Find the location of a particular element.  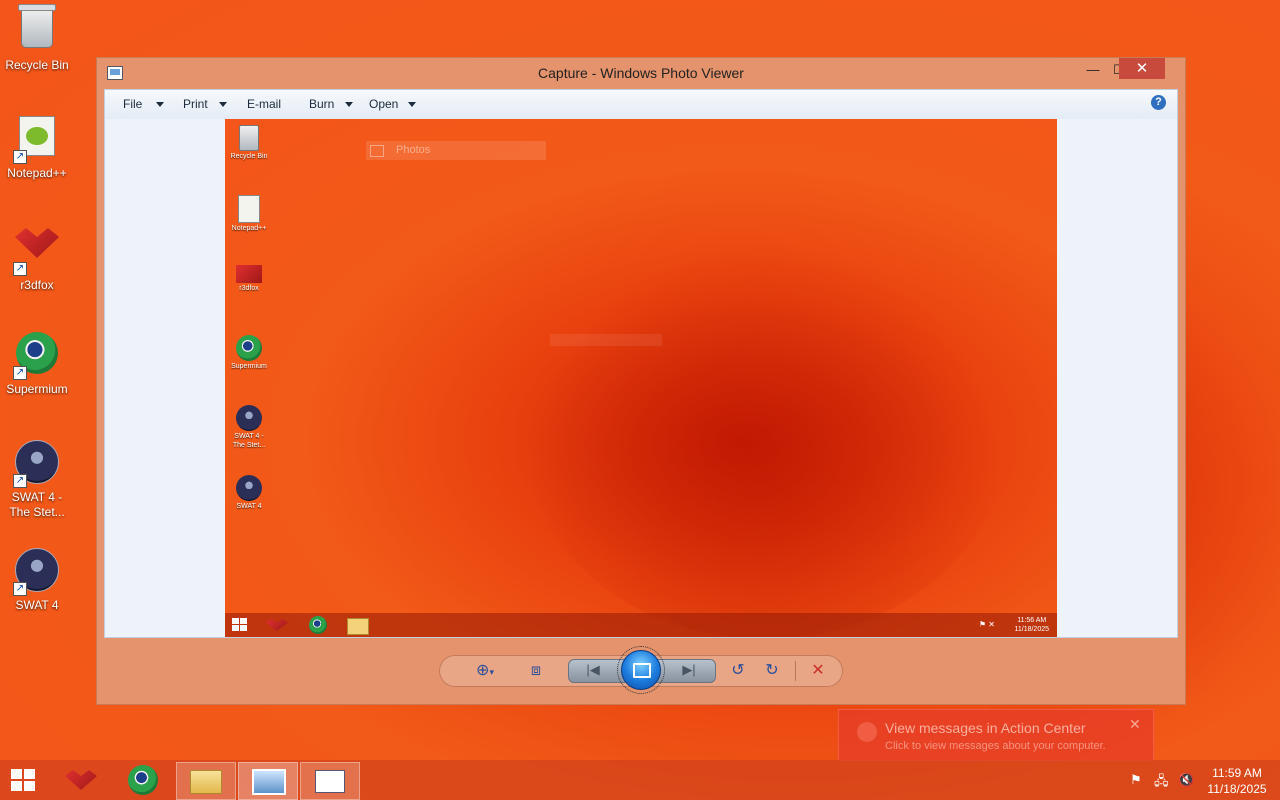

rotate-counterclockwise-icon: ↺ is located at coordinates (738, 671).